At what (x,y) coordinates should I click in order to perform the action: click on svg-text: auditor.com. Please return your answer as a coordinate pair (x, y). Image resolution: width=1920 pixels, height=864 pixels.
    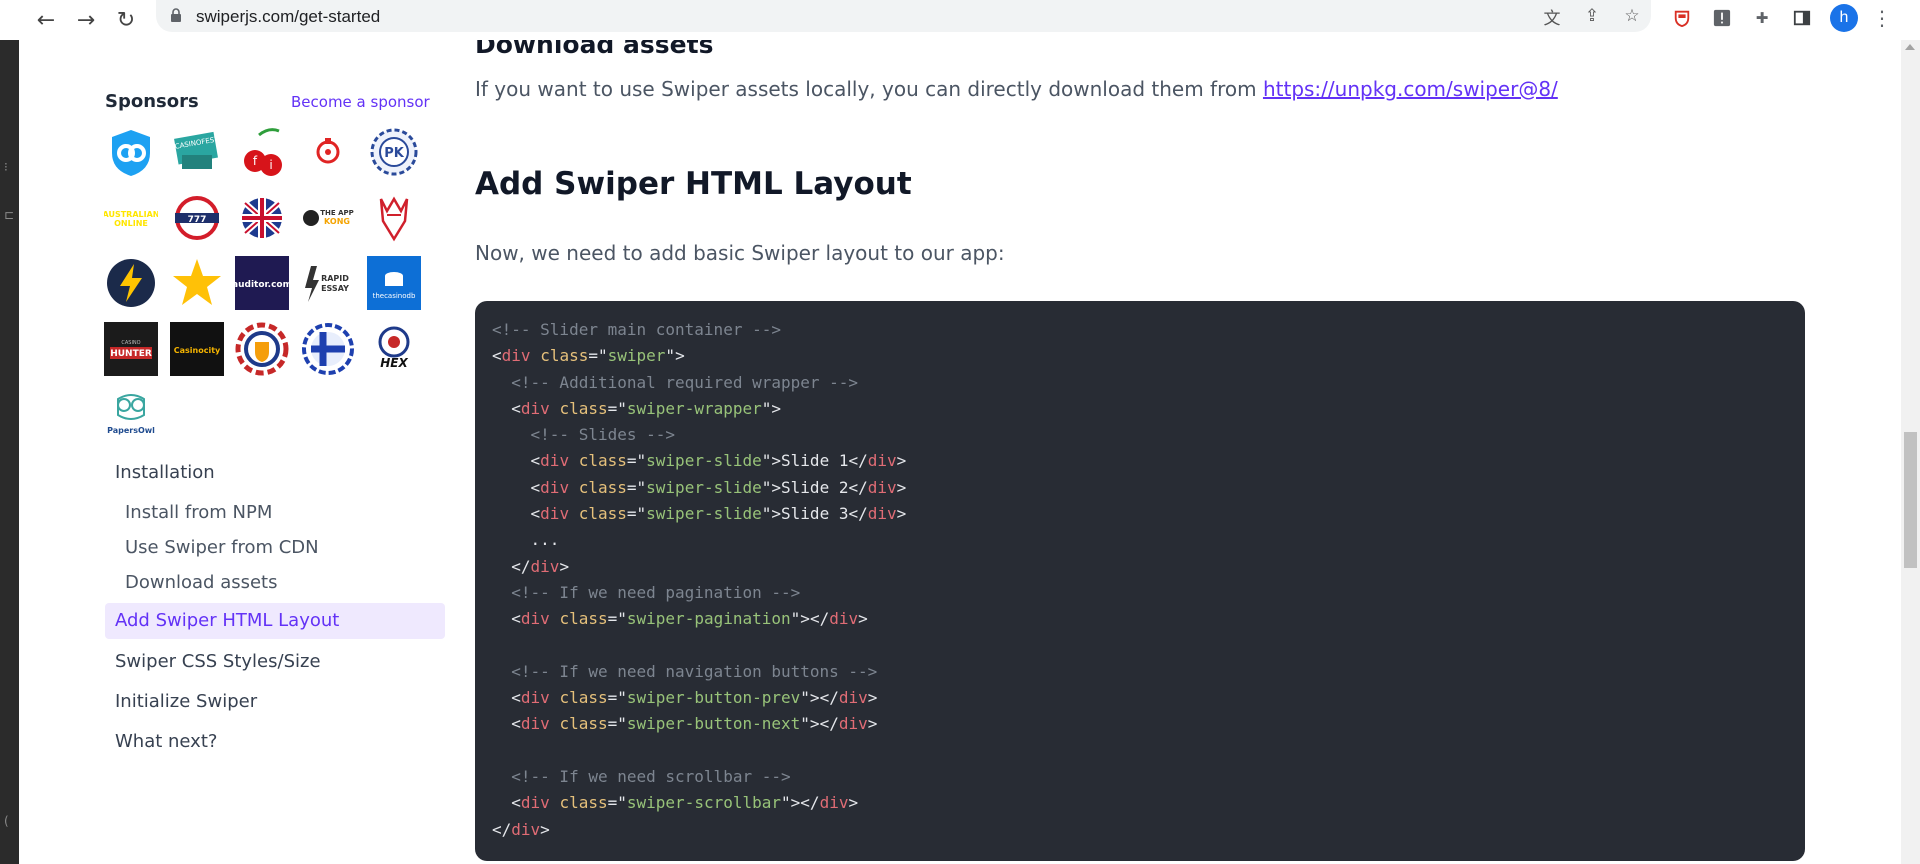
    Looking at the image, I should click on (262, 285).